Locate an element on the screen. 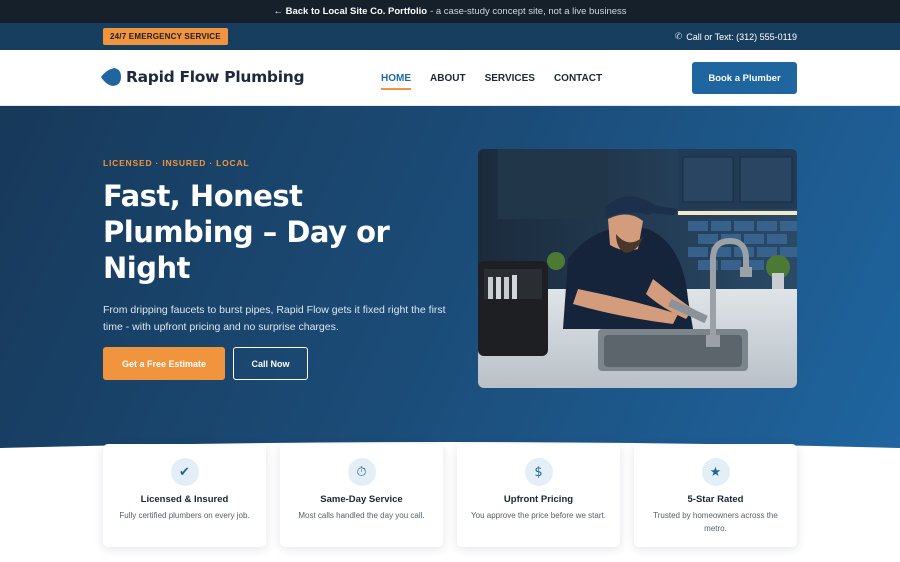 This screenshot has height=562, width=900. back-to-portfolio-link: ← Back to Local Site Co. Portfolio is located at coordinates (350, 11).